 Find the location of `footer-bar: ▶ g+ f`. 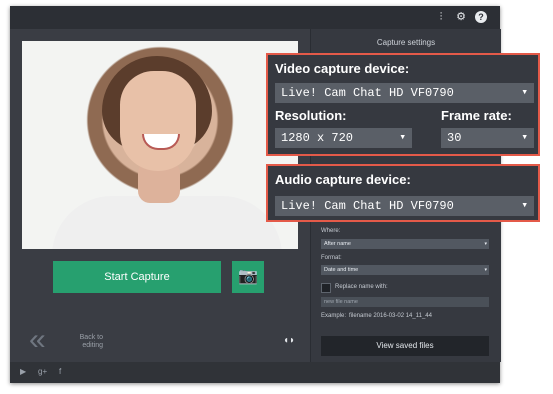

footer-bar: ▶ g+ f is located at coordinates (255, 372).